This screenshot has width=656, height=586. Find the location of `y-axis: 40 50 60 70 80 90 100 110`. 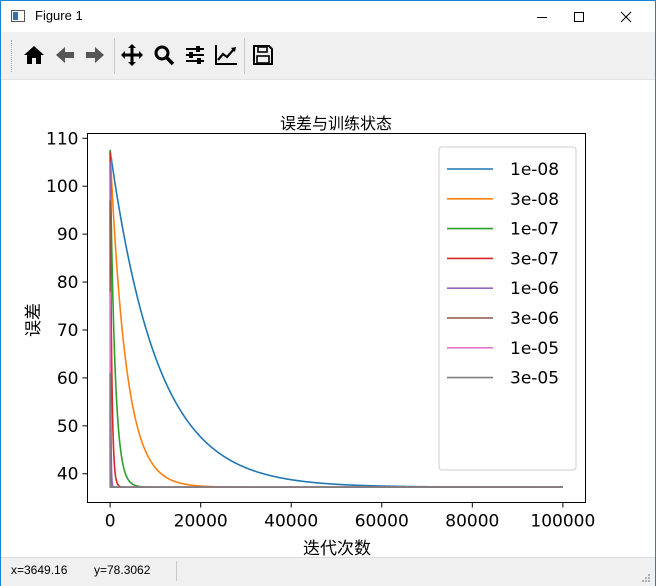

y-axis: 40 50 60 70 80 90 100 110 is located at coordinates (67, 307).